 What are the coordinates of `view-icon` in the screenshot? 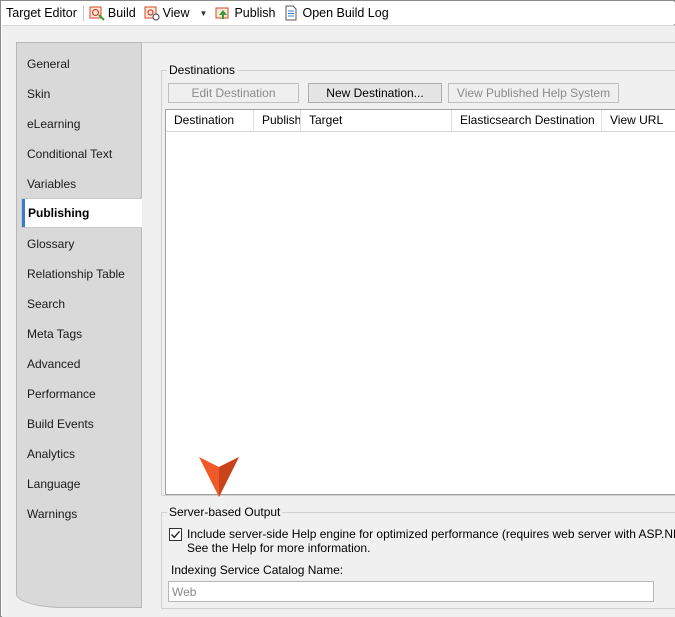 It's located at (152, 13).